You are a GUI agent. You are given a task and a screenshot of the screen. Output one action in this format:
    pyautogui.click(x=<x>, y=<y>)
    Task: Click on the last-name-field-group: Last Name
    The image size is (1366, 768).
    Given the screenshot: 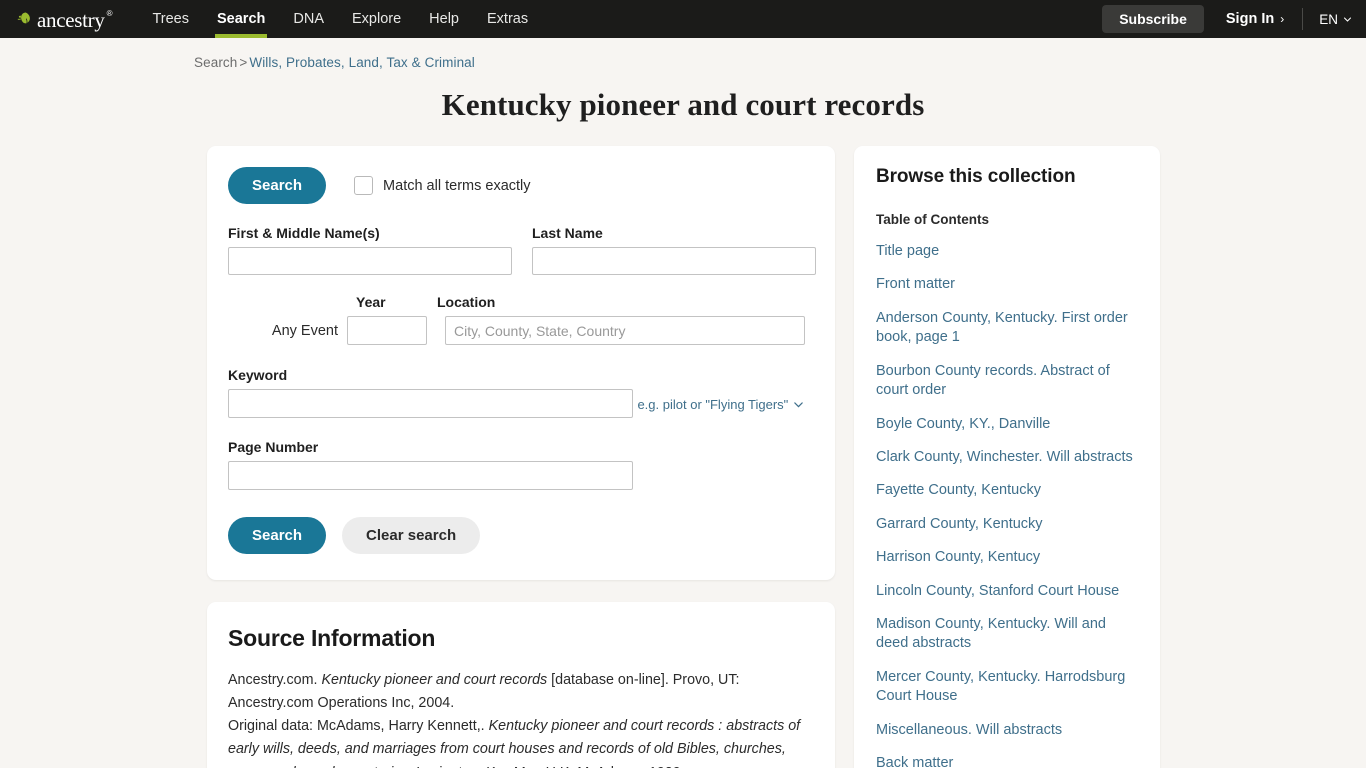 What is the action you would take?
    pyautogui.click(x=674, y=250)
    